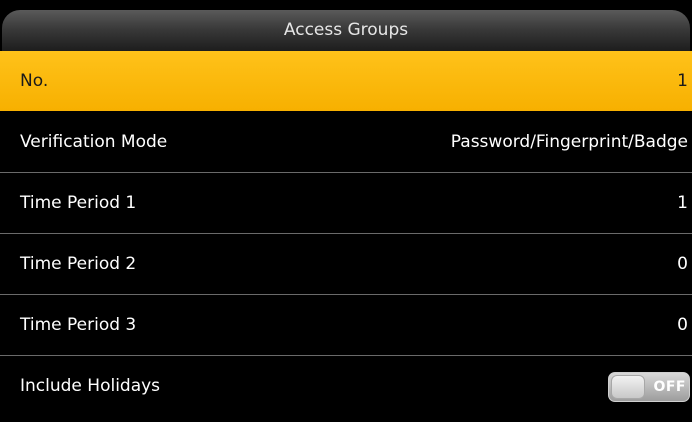 The width and height of the screenshot is (692, 422). I want to click on row-time-period-3: Time Period 3 0, so click(346, 325).